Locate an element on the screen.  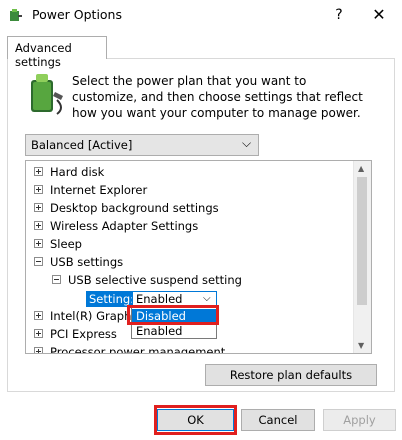
scroll-down-icon: ▼ is located at coordinates (361, 345).